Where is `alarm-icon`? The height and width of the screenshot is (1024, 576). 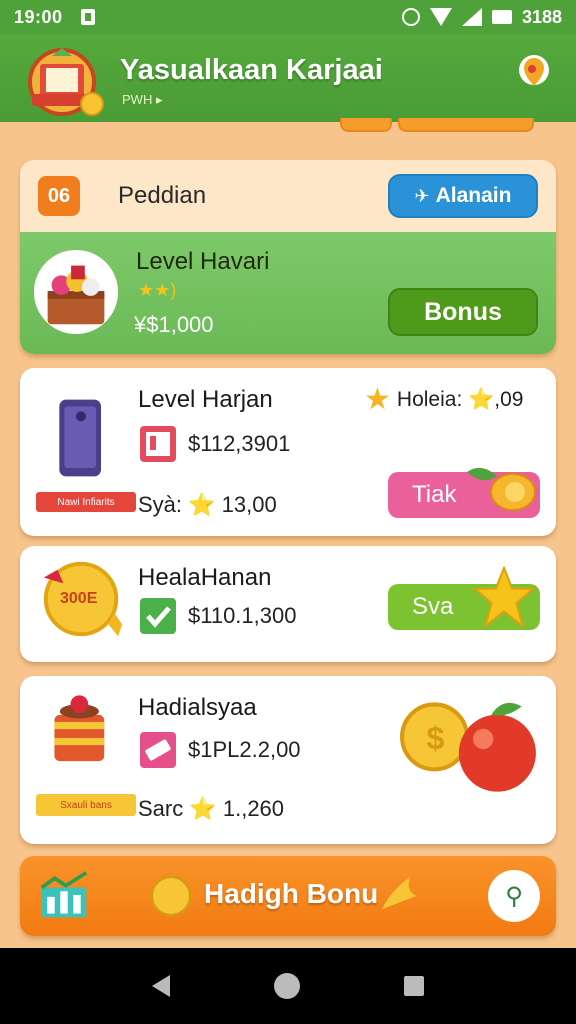
alarm-icon is located at coordinates (410, 17).